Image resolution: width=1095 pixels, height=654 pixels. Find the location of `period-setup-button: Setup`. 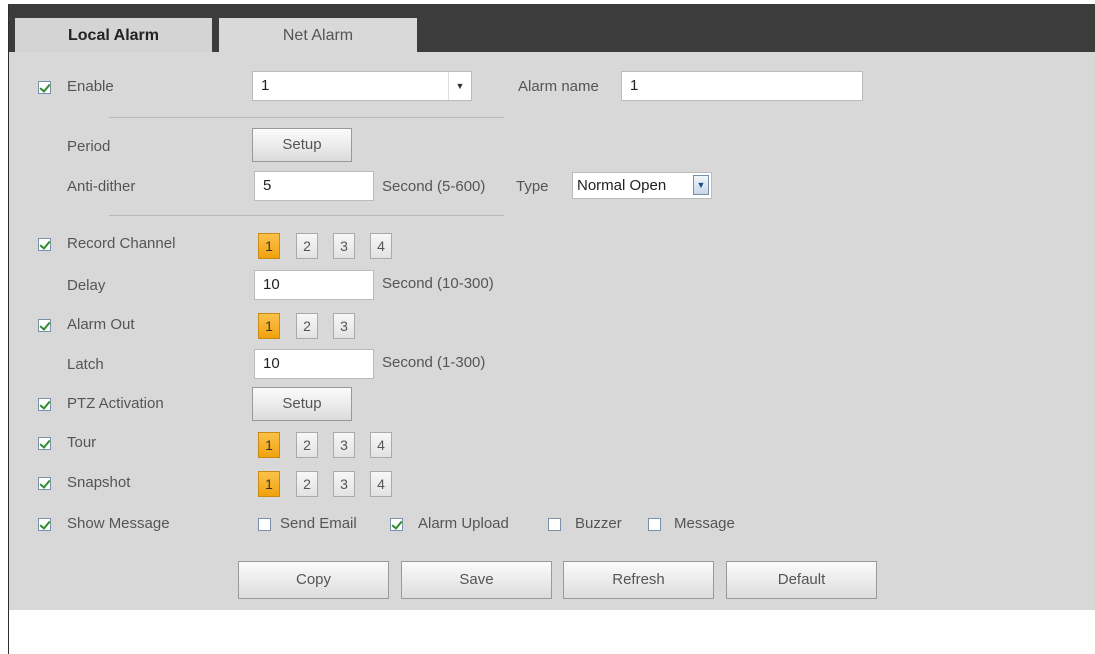

period-setup-button: Setup is located at coordinates (302, 145).